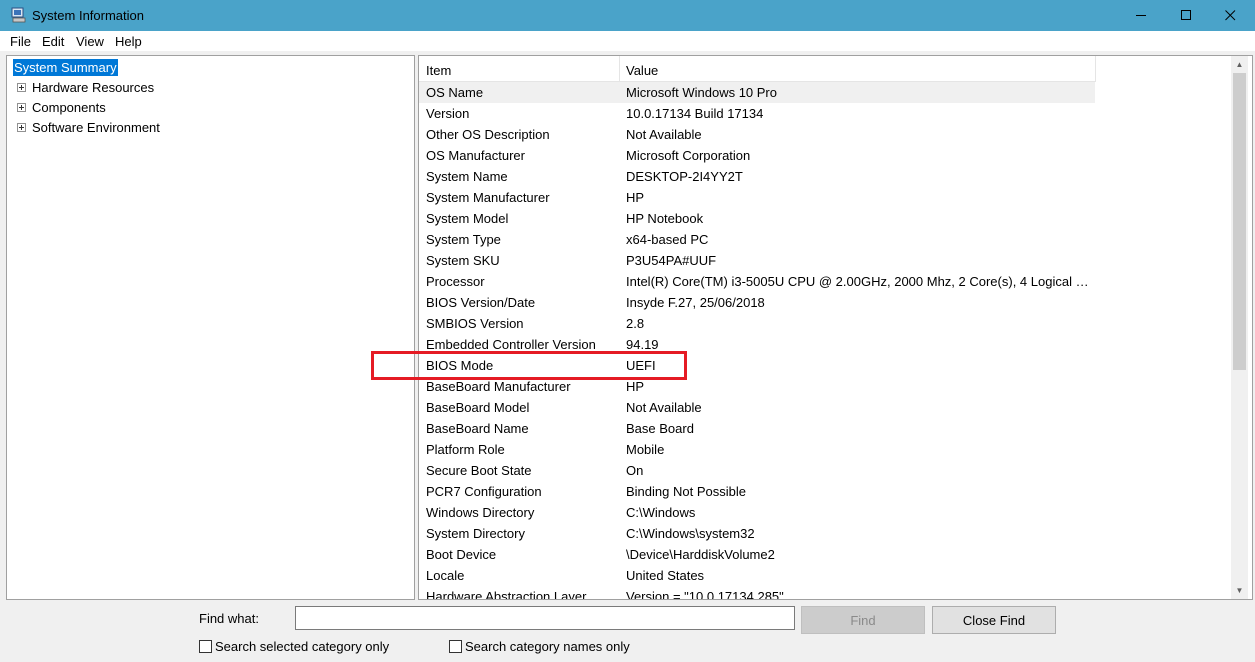 Image resolution: width=1255 pixels, height=662 pixels. Describe the element at coordinates (829, 407) in the screenshot. I see `table-row: BaseBoard Model Not Available` at that location.